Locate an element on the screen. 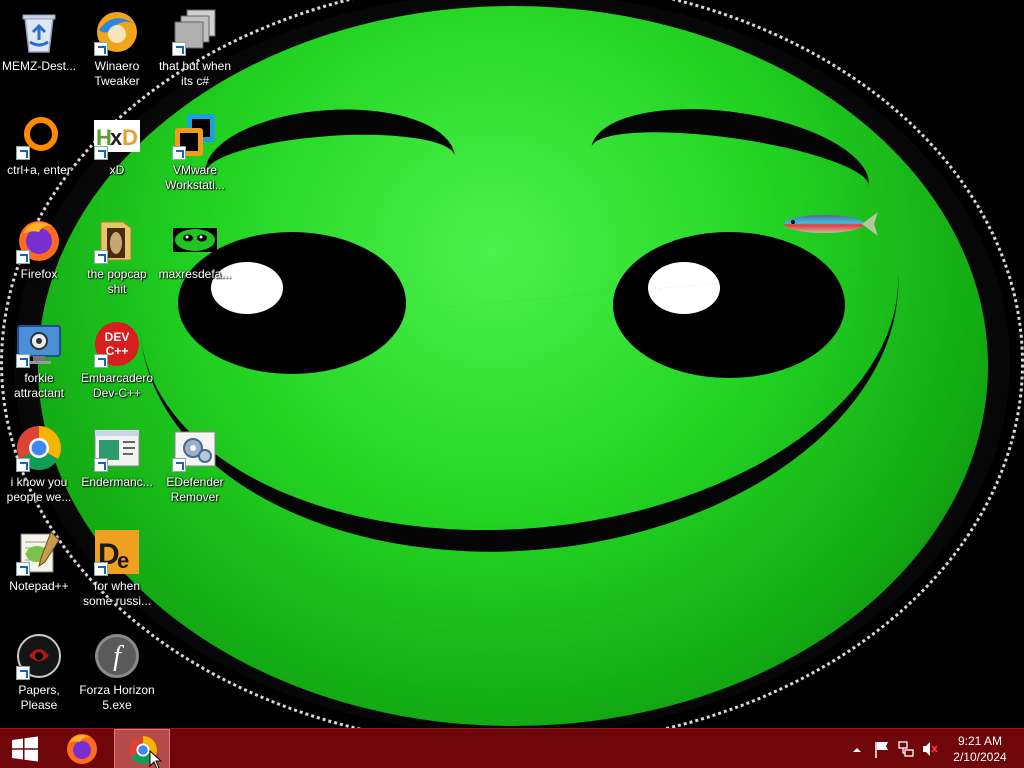  network-icon is located at coordinates (906, 748).